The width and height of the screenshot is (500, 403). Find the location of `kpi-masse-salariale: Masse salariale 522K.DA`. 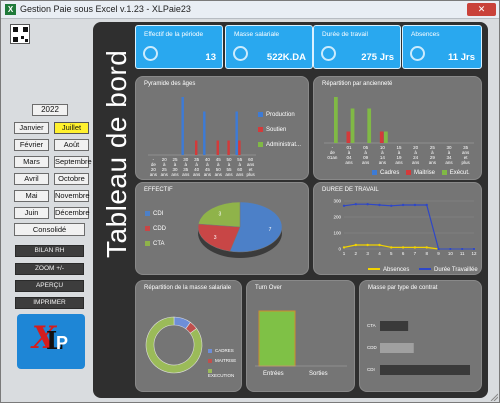

kpi-masse-salariale: Masse salariale 522K.DA is located at coordinates (269, 47).